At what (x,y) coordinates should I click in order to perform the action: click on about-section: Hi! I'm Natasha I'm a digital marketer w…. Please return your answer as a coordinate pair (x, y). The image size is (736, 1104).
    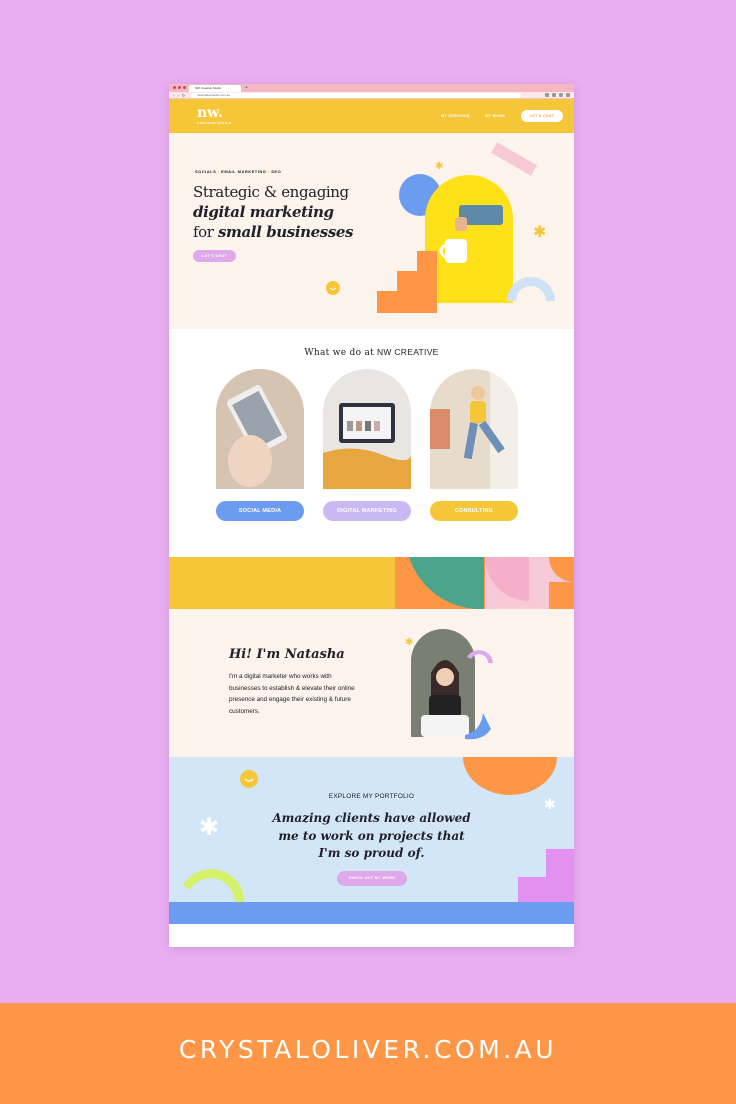
    Looking at the image, I should click on (371, 683).